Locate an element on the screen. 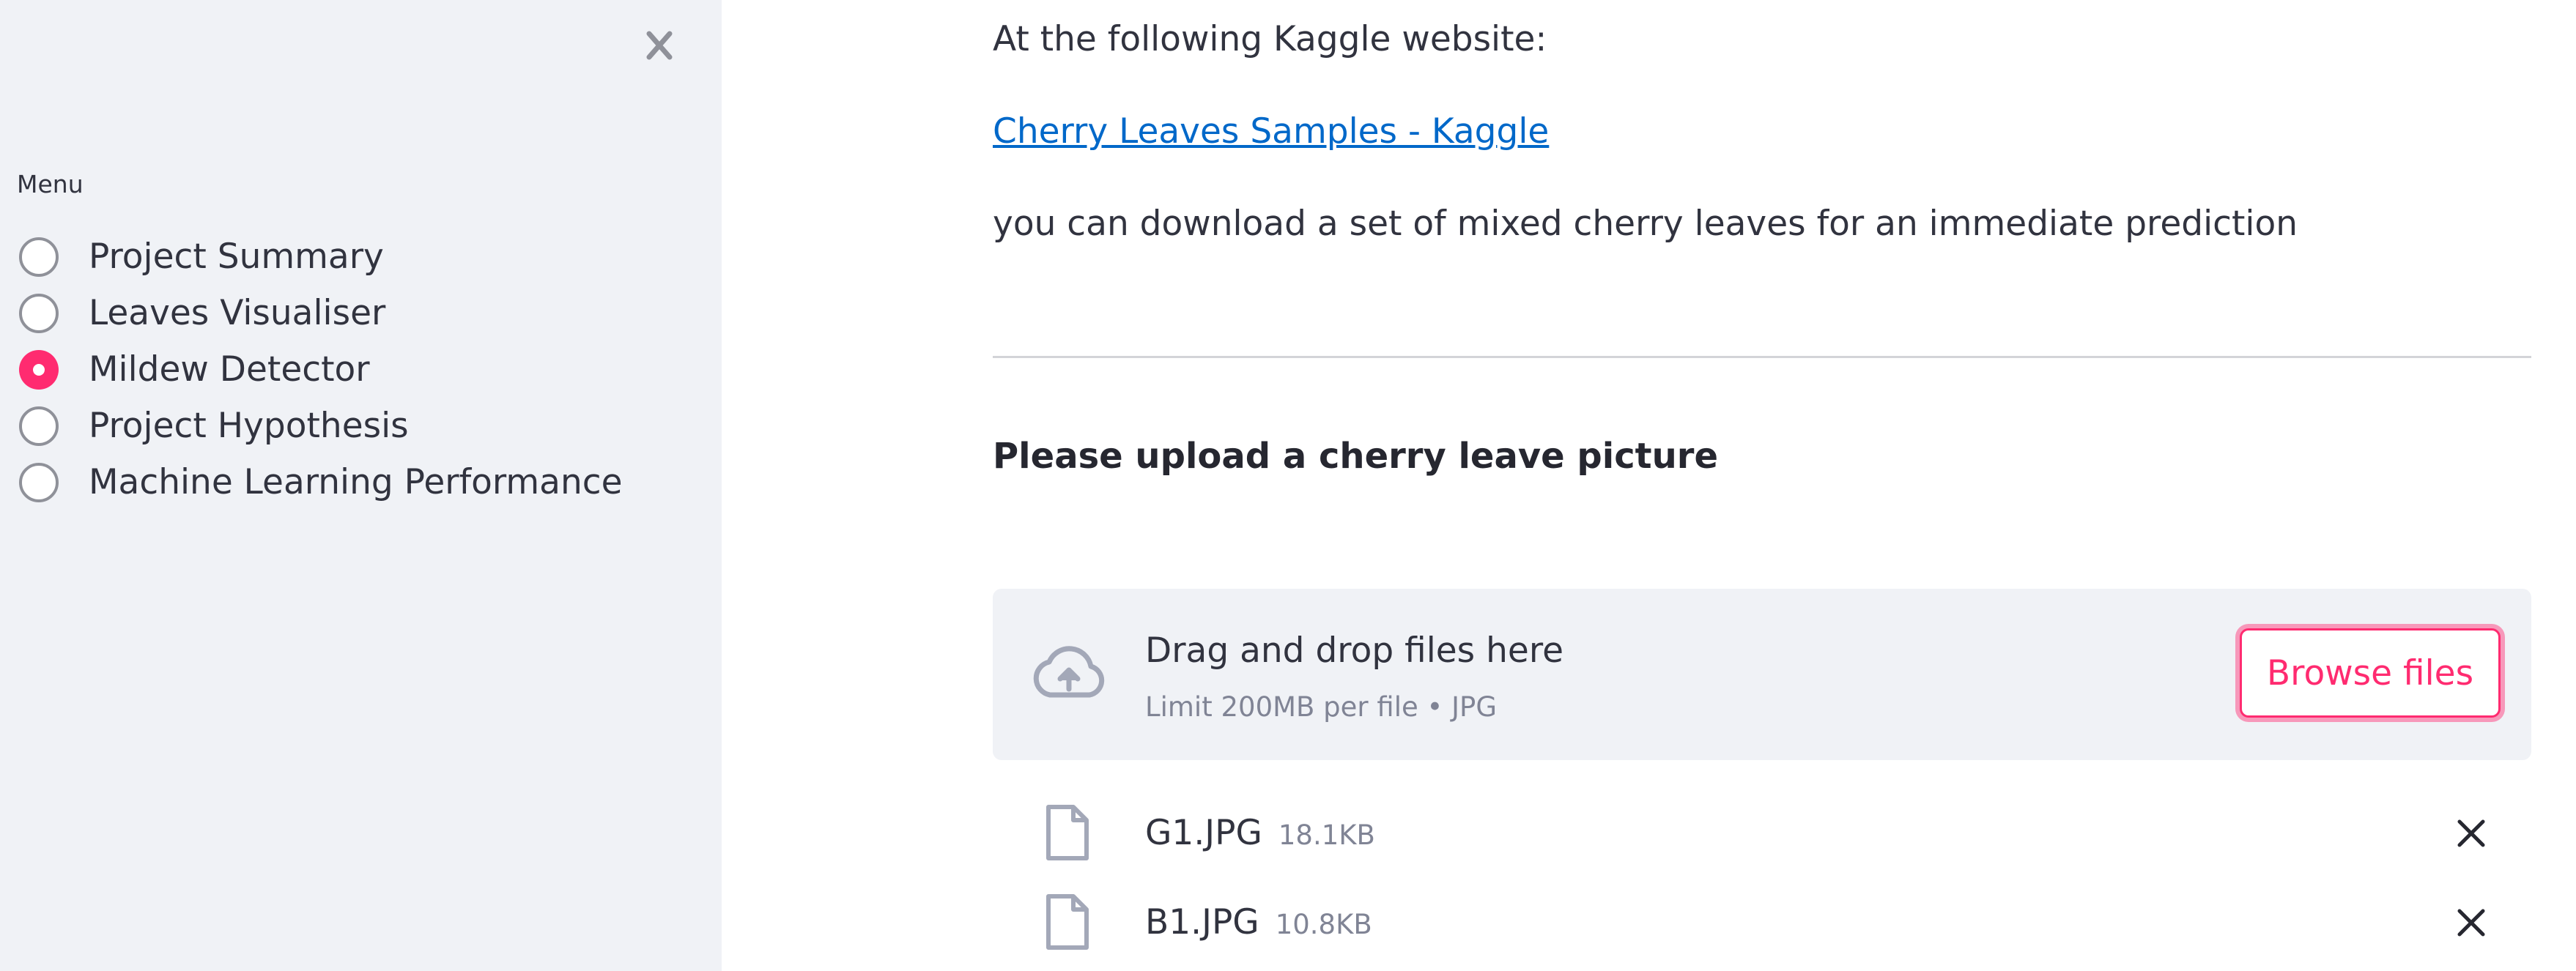 The height and width of the screenshot is (971, 2576). browse-files-button: Browse files is located at coordinates (2370, 673).